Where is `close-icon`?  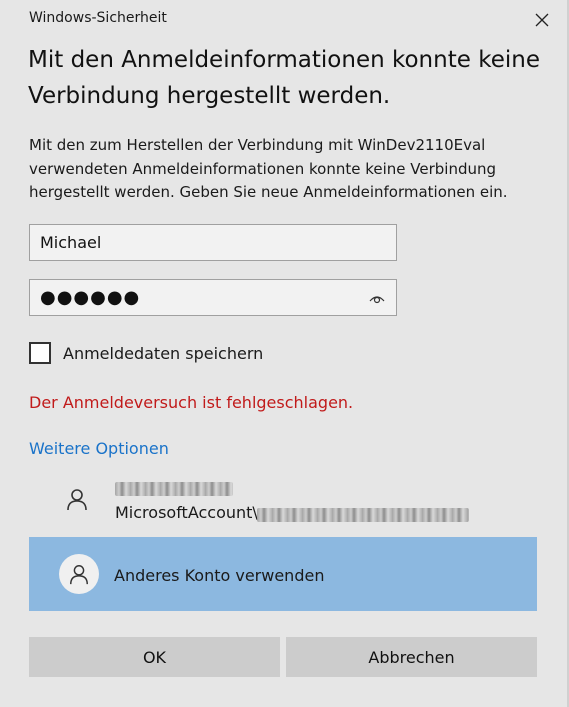
close-icon is located at coordinates (542, 20).